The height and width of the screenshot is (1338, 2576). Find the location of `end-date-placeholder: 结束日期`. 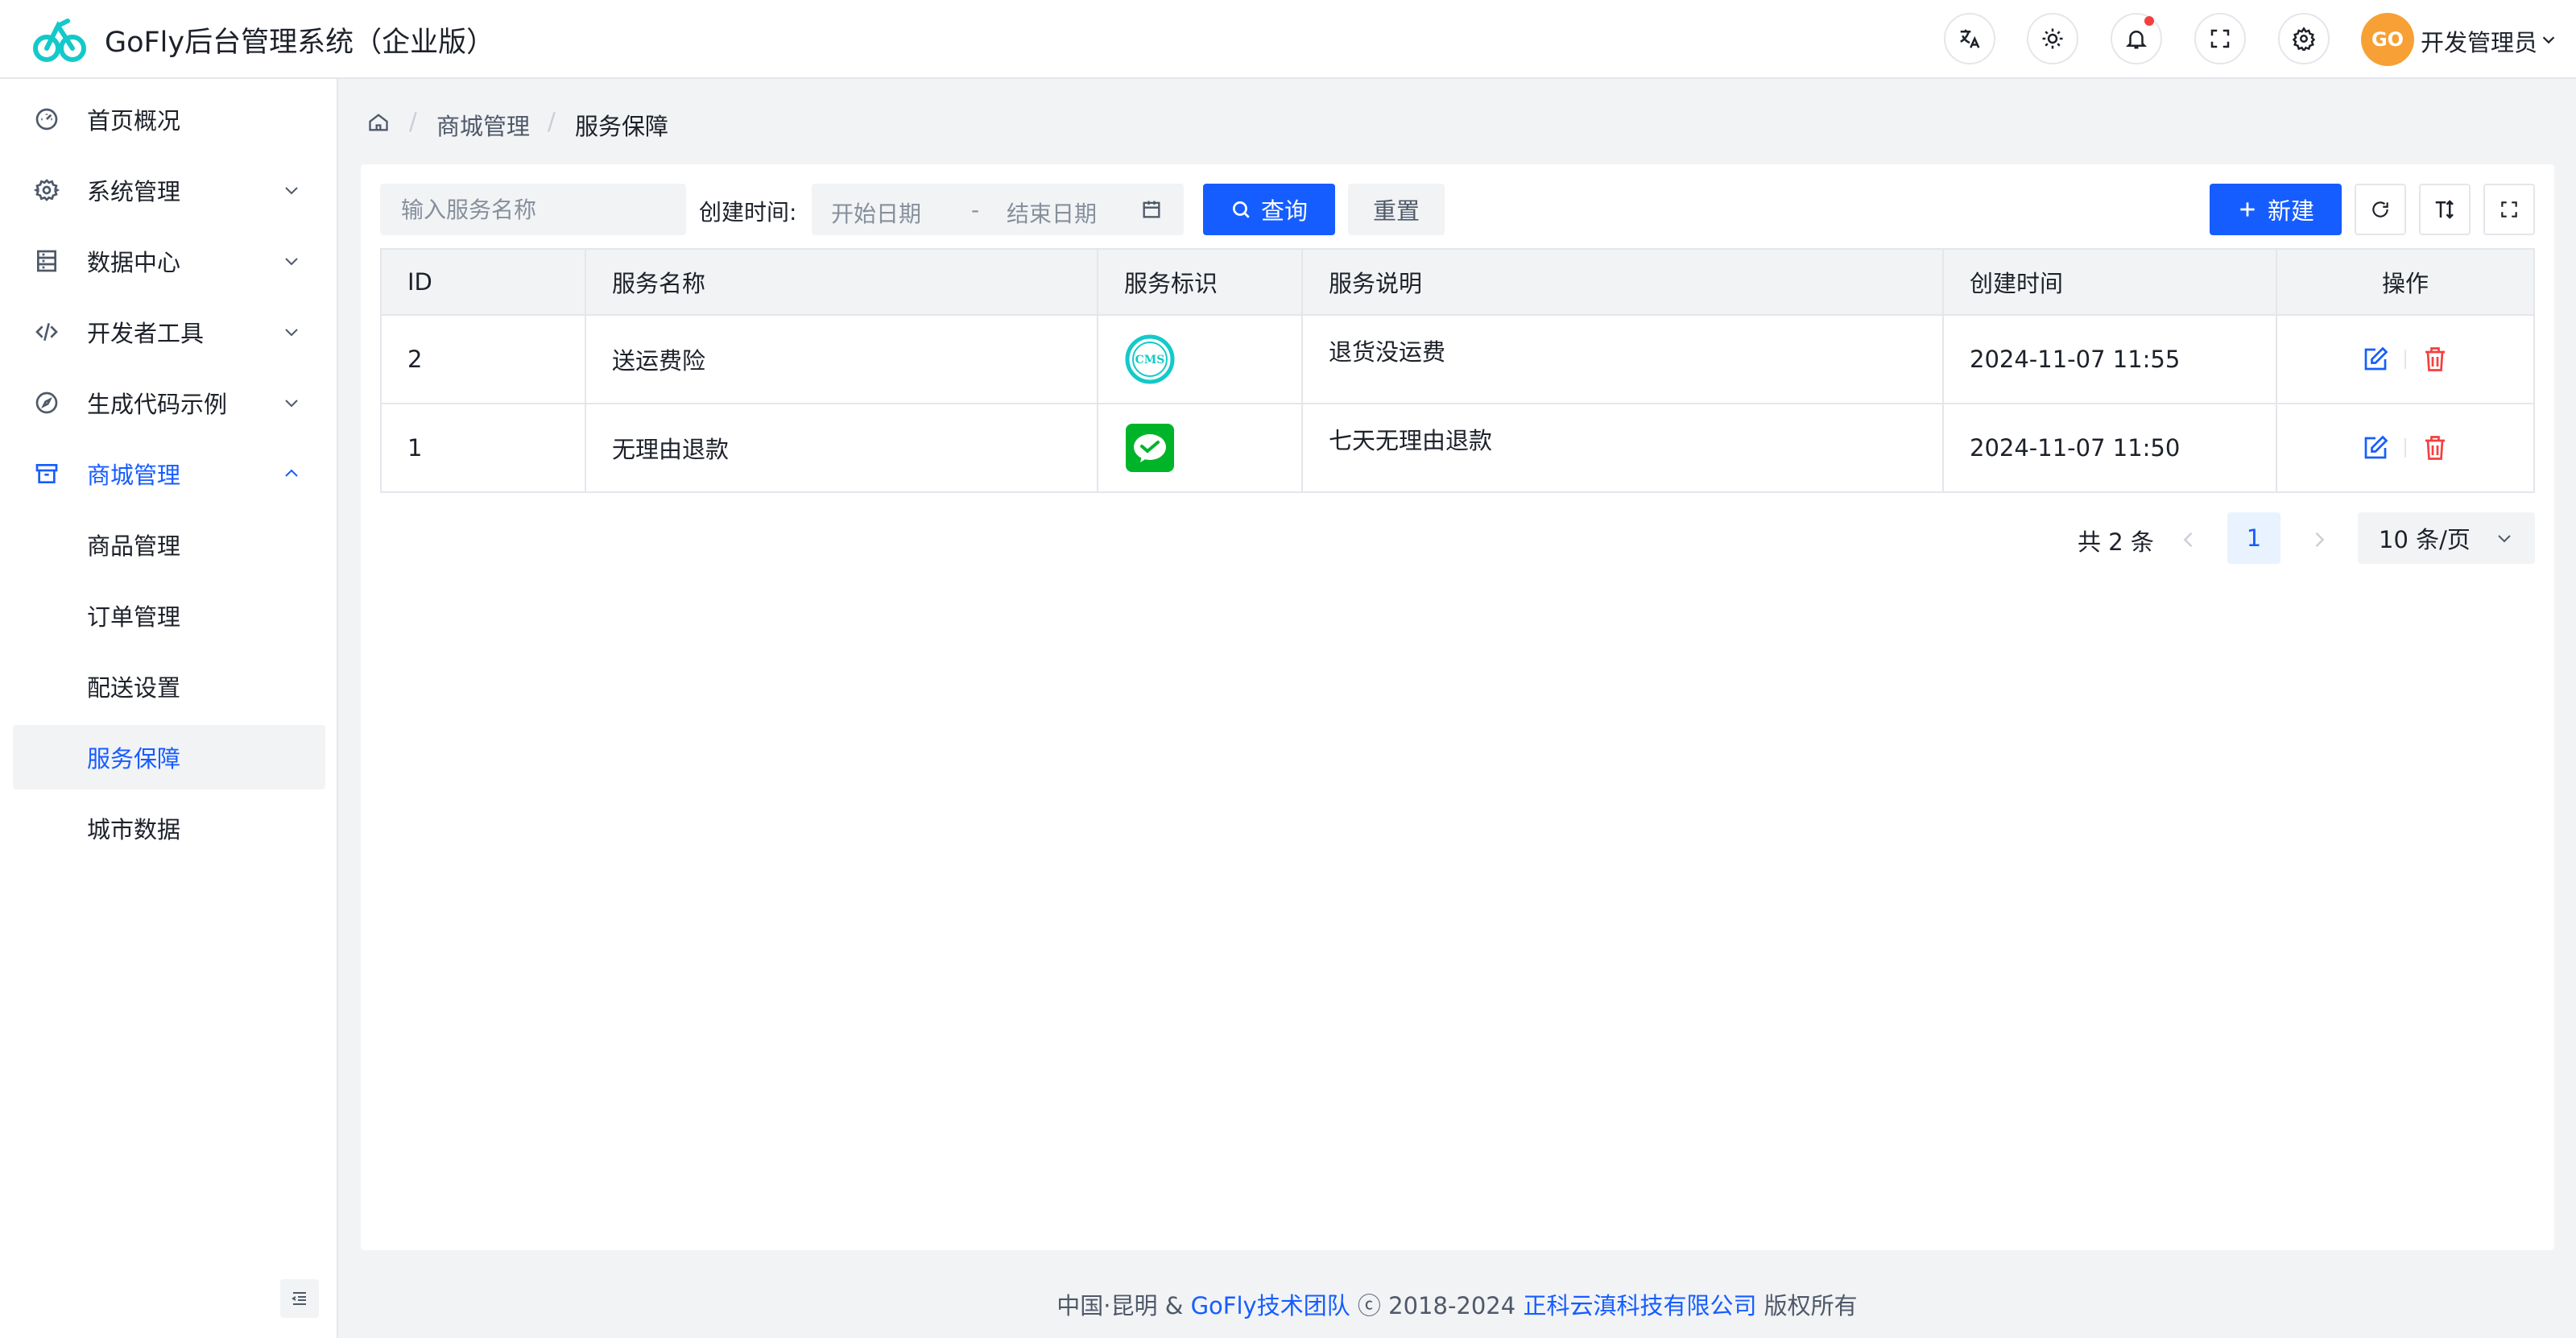

end-date-placeholder: 结束日期 is located at coordinates (1052, 213).